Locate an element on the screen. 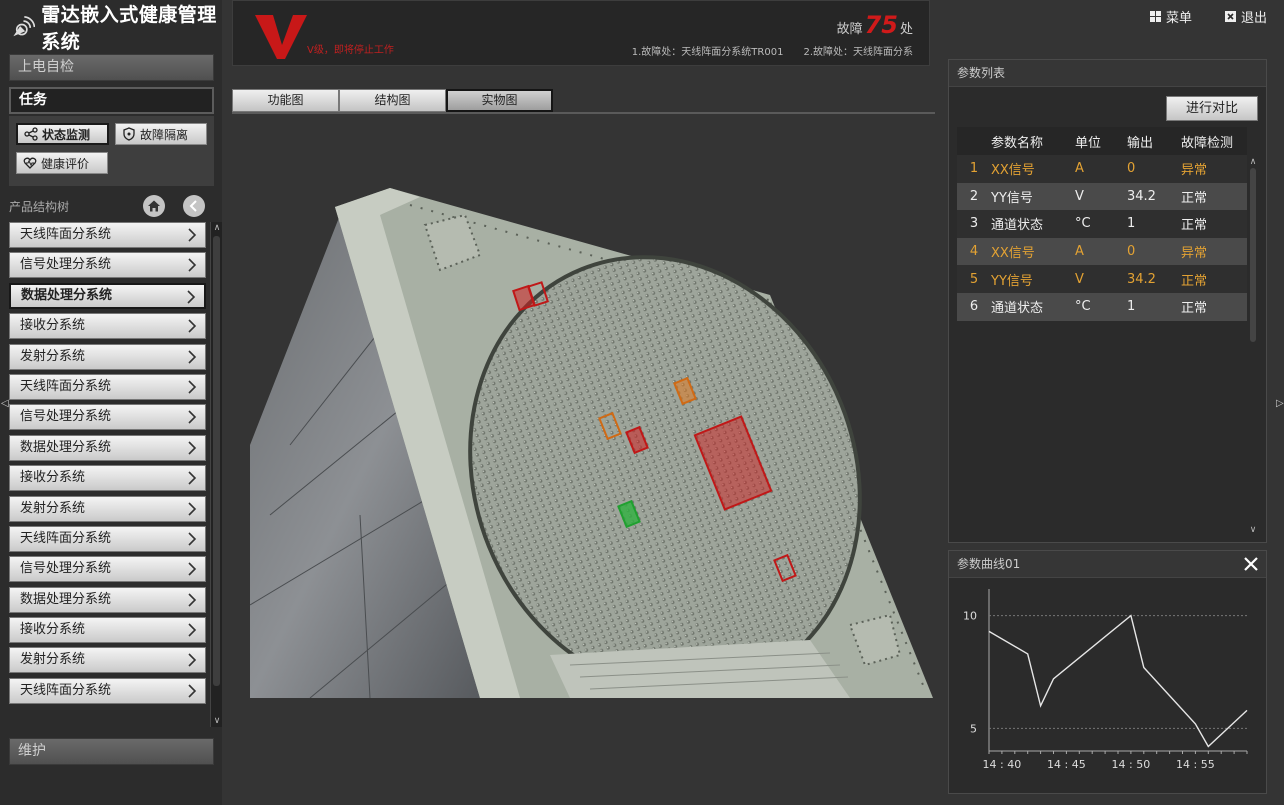 The image size is (1284, 805). cell-name: XX信号 is located at coordinates (1033, 251).